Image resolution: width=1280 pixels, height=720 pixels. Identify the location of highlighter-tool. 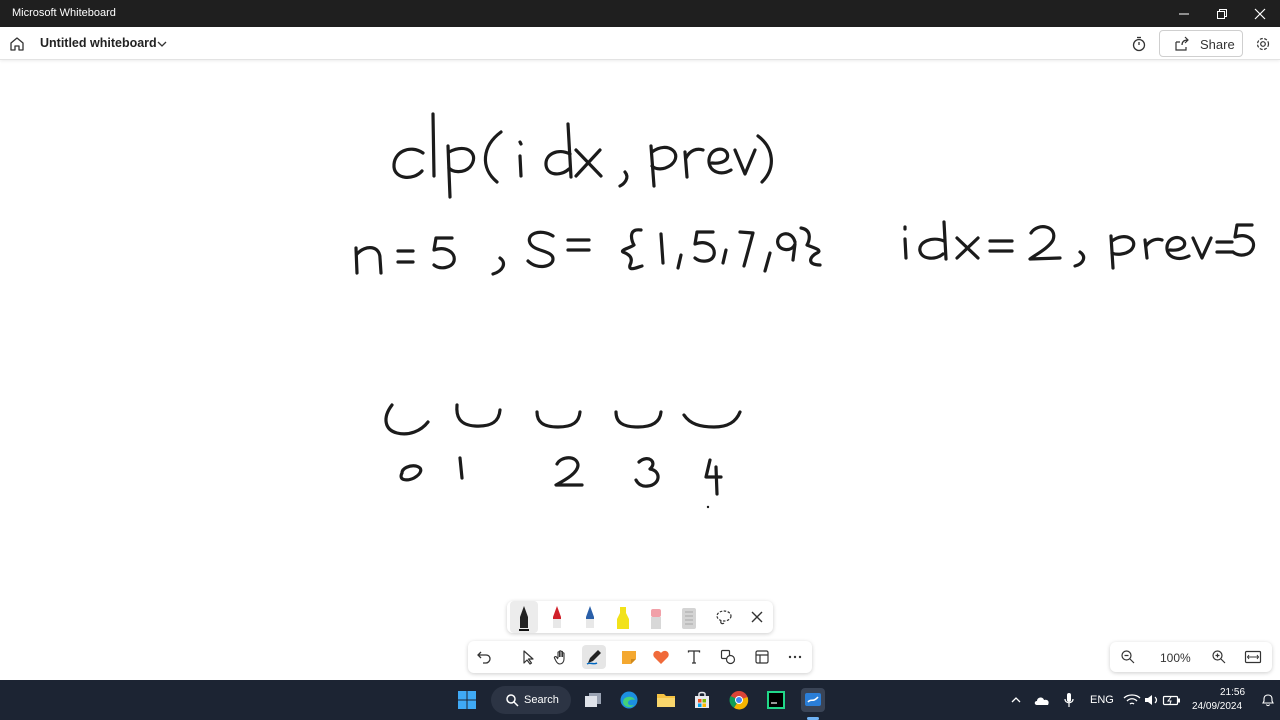
(623, 617).